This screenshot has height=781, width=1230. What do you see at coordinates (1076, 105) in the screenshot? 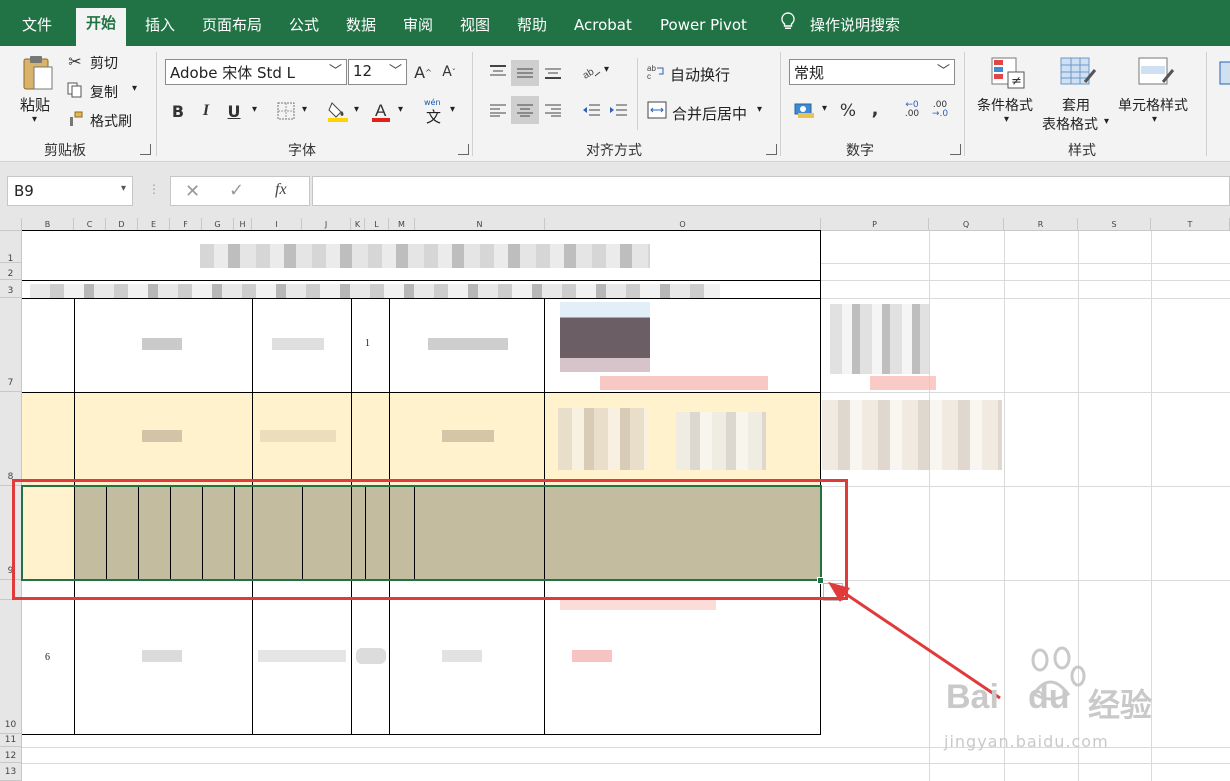
I see `format-as-table-button-line1: 套用` at bounding box center [1076, 105].